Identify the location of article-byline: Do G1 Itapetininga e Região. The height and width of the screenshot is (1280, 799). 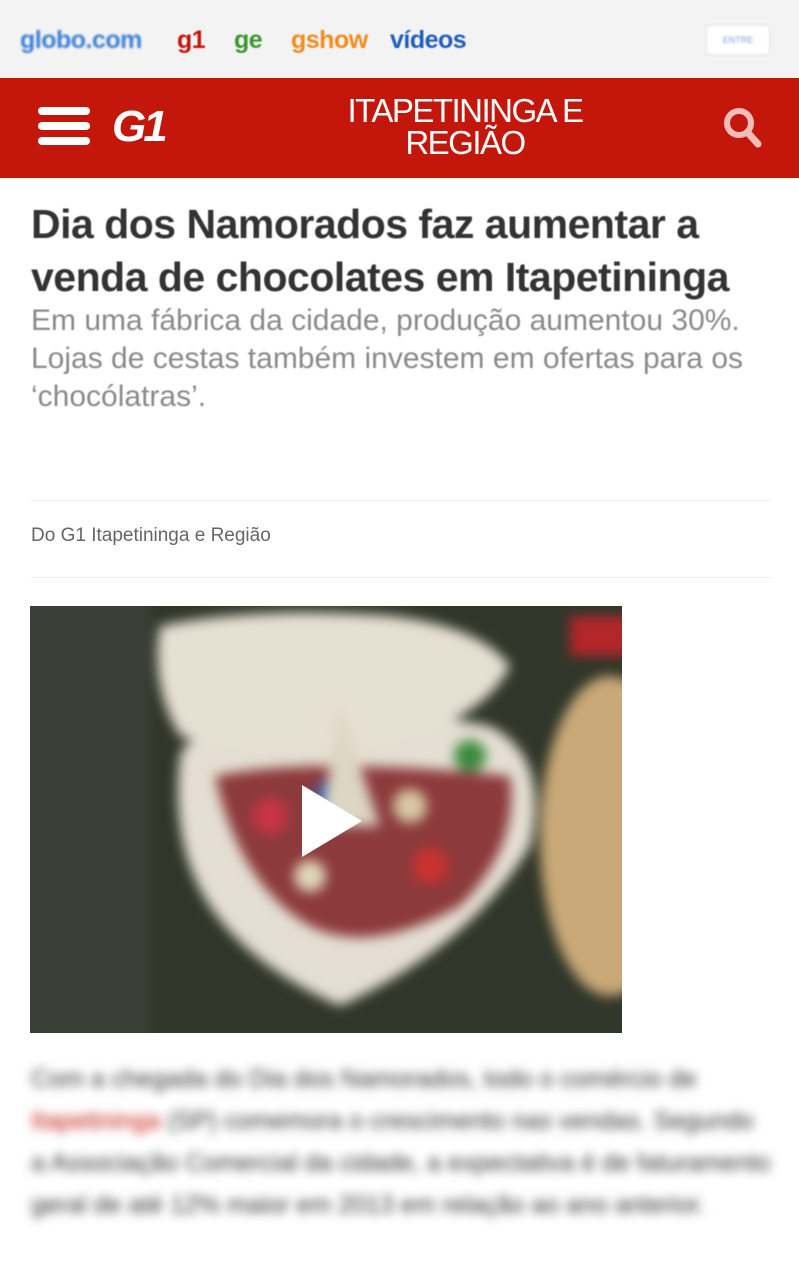
(151, 535).